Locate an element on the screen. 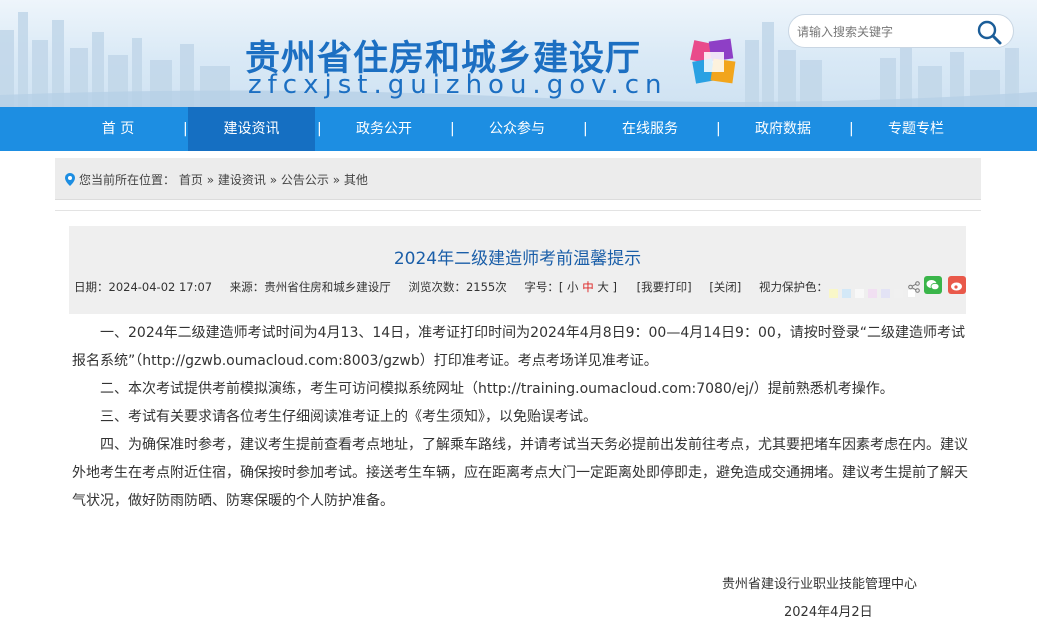 The width and height of the screenshot is (1037, 642). print-button: [我要打印] is located at coordinates (664, 287).